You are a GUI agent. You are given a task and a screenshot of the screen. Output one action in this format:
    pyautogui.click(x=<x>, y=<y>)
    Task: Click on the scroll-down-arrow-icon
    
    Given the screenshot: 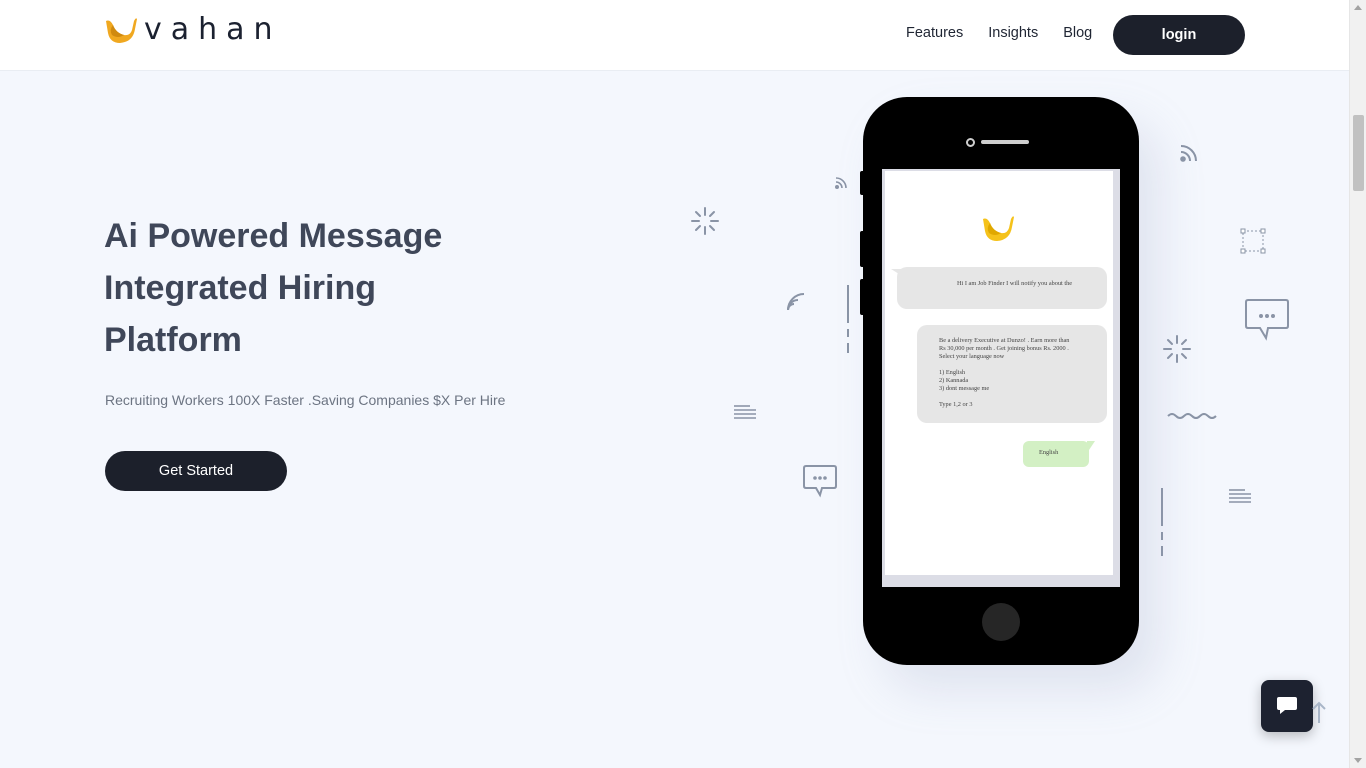 What is the action you would take?
    pyautogui.click(x=1358, y=760)
    